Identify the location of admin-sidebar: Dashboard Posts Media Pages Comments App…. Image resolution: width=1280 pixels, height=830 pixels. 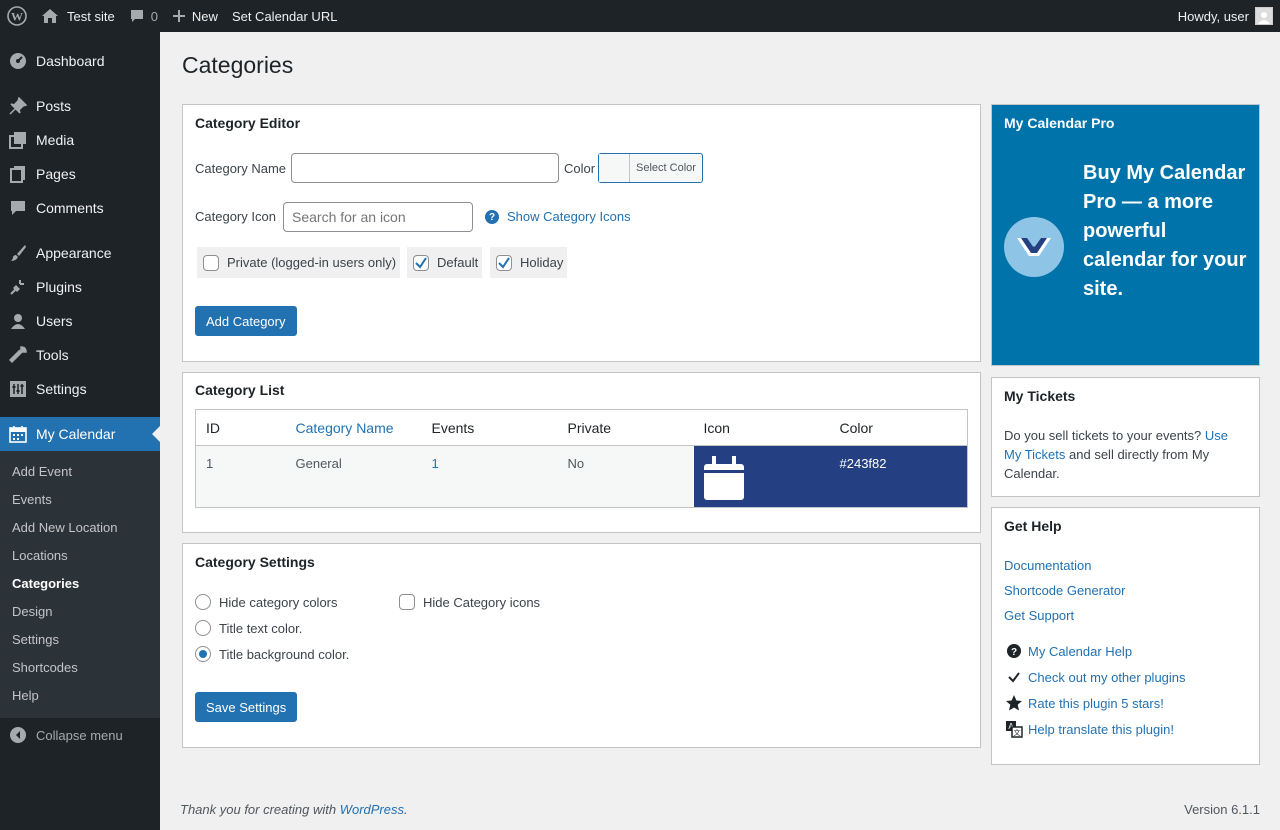
(80, 431).